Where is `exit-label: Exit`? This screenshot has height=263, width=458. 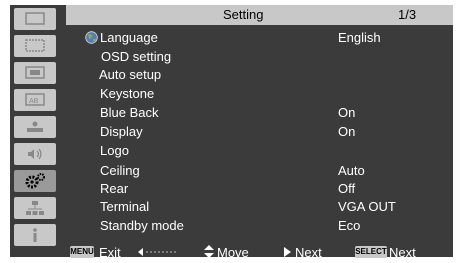
exit-label: Exit is located at coordinates (110, 252).